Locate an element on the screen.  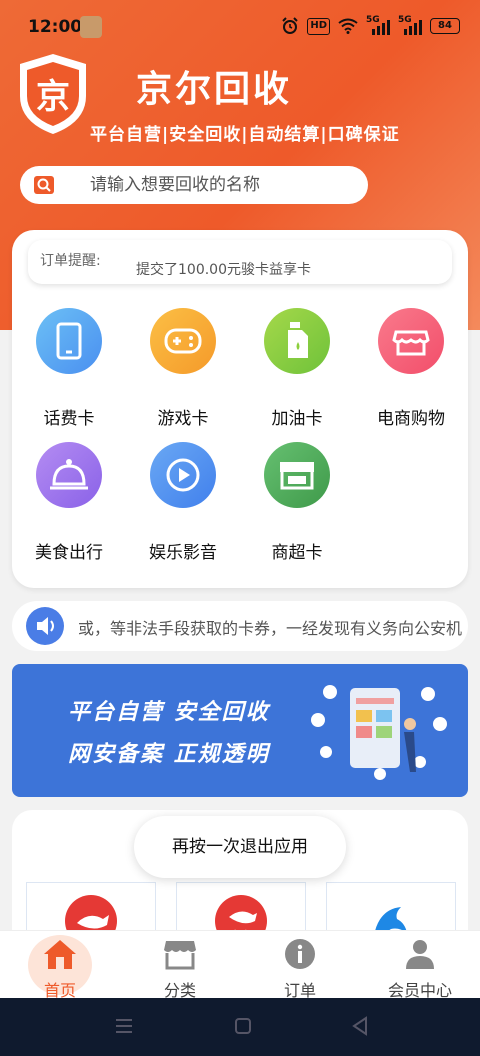
category-item-game-card: 游戏卡 is located at coordinates (181, 368).